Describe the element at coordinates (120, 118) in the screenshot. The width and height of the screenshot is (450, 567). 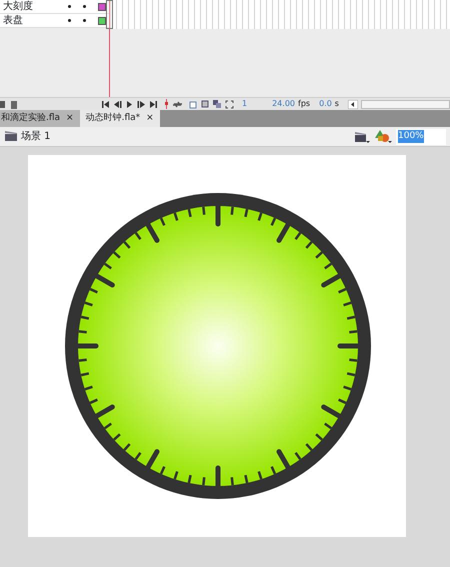
I see `document-tab: 动态时钟.fla* ×` at that location.